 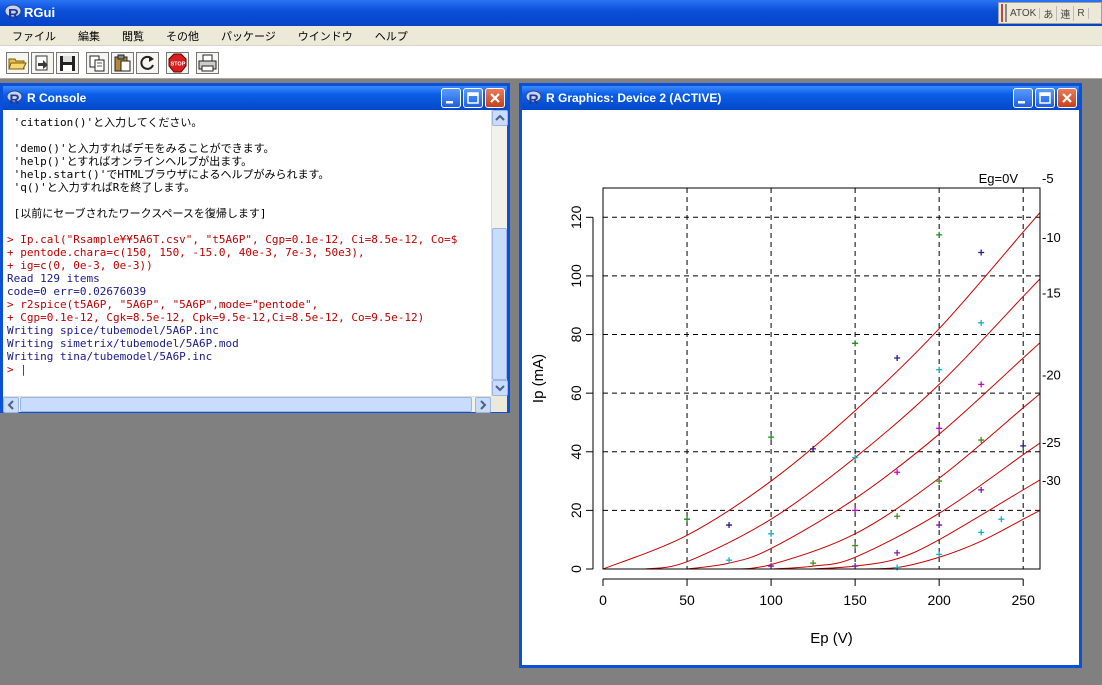 I want to click on ime-toolbar: ATOK あ 連 R, so click(x=1050, y=13).